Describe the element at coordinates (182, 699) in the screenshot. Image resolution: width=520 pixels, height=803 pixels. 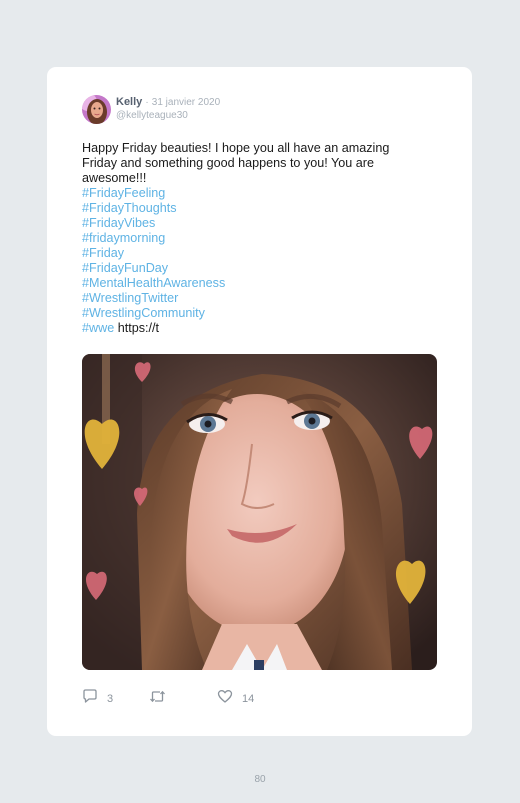
I see `tweet-actions: 3 14` at that location.